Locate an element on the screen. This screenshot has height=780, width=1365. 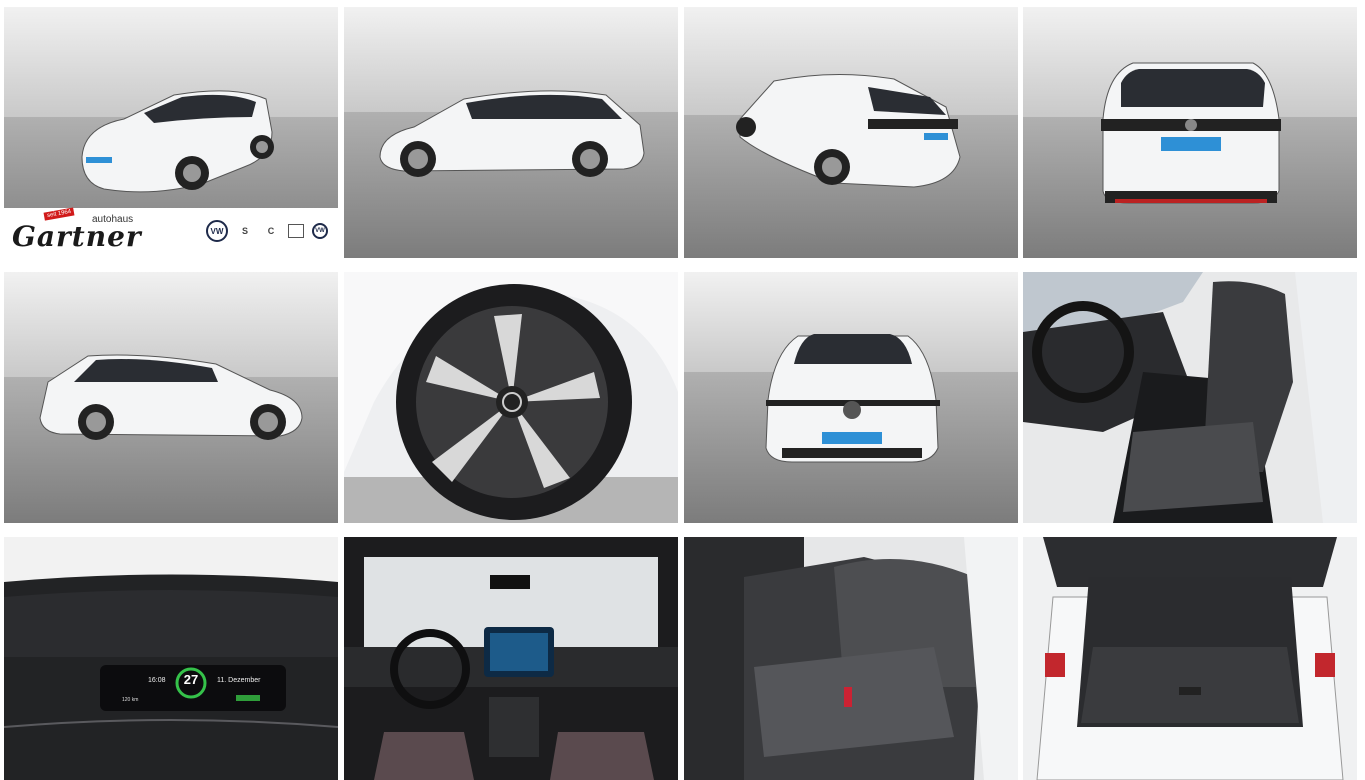
dashboard-interior-icon is located at coordinates (511, 658).